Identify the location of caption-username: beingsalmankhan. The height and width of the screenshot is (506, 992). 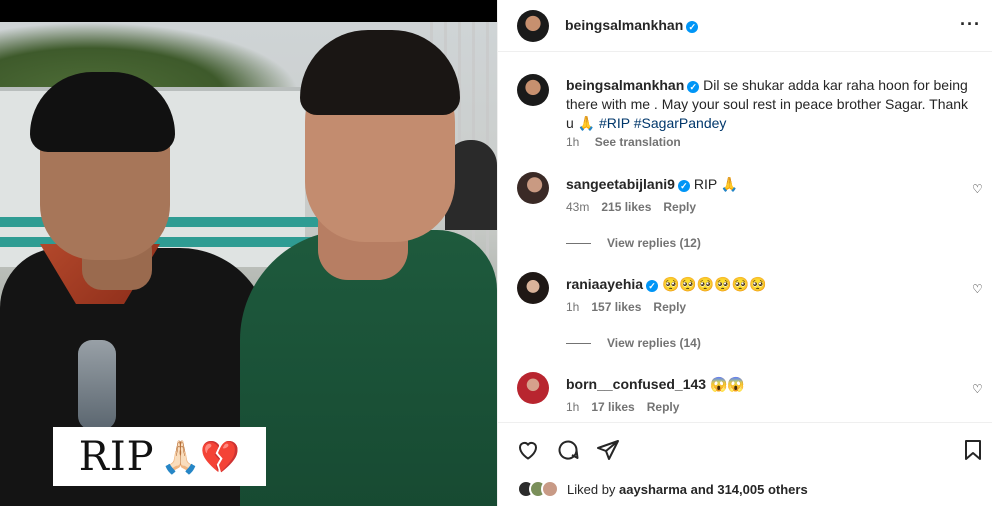
(625, 85).